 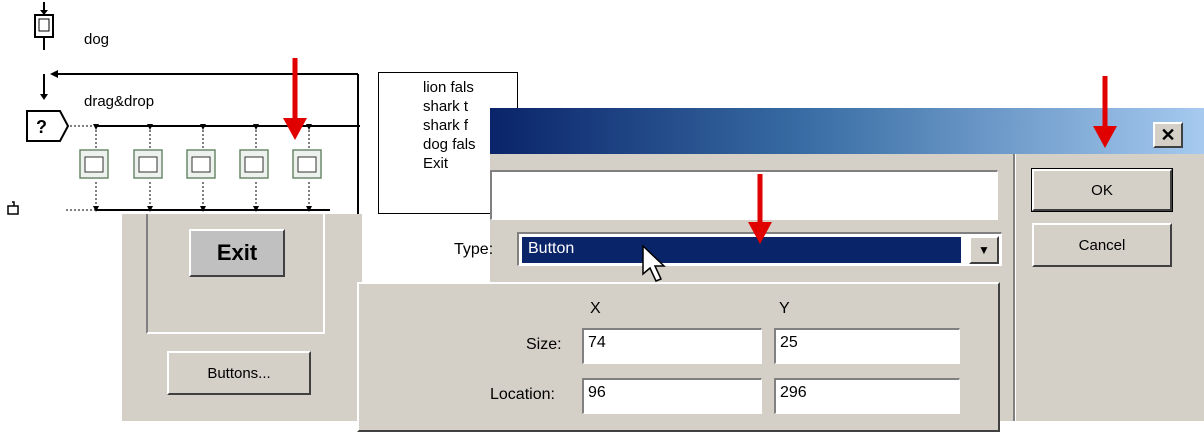 I want to click on x-column-header: X, so click(x=595, y=308).